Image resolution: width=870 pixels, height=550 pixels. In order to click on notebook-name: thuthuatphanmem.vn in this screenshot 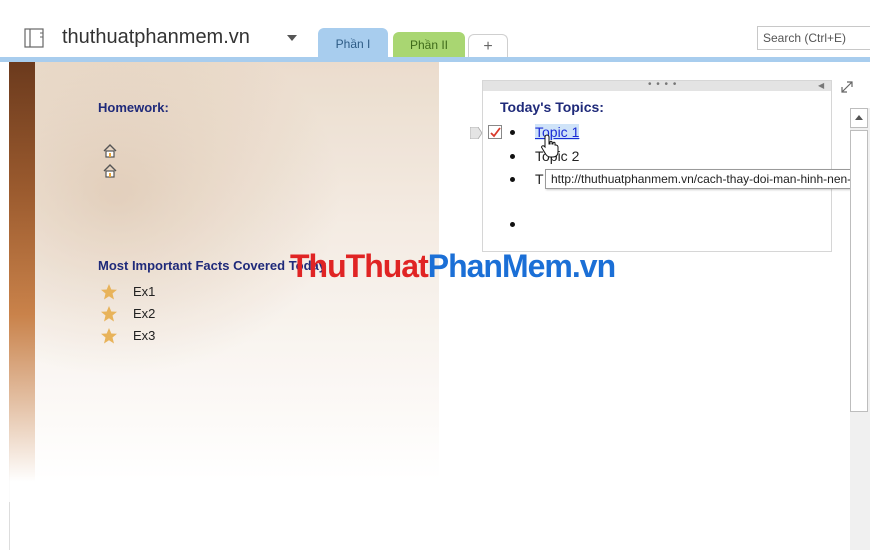, I will do `click(156, 37)`.